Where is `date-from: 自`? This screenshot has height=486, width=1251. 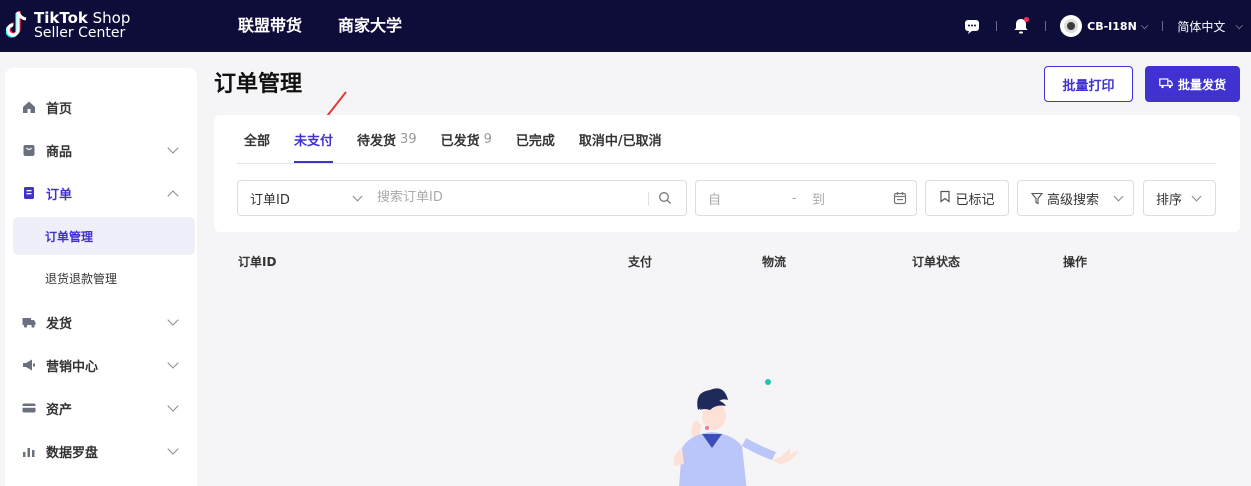 date-from: 自 is located at coordinates (714, 198).